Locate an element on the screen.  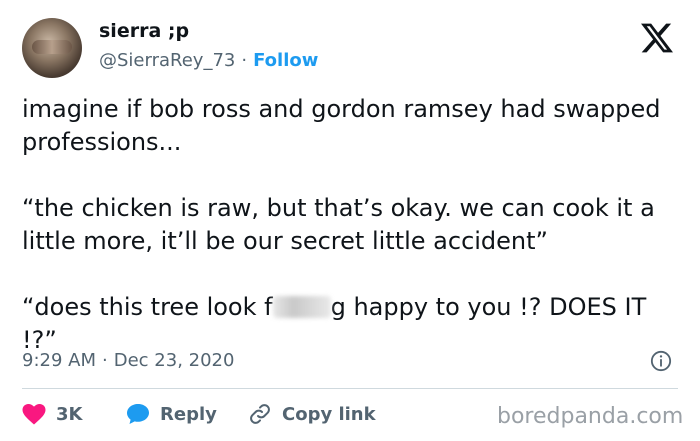
link-icon is located at coordinates (260, 414).